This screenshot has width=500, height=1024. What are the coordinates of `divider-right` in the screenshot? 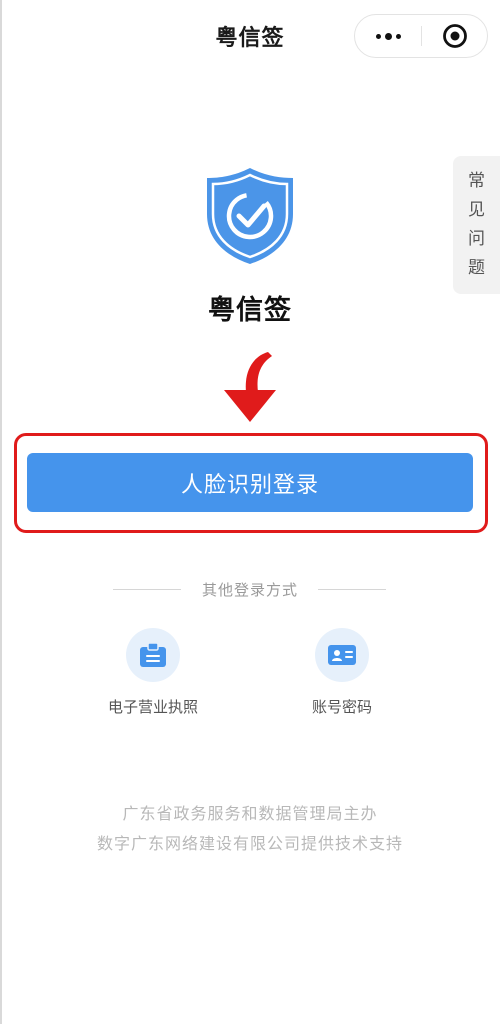 It's located at (352, 589).